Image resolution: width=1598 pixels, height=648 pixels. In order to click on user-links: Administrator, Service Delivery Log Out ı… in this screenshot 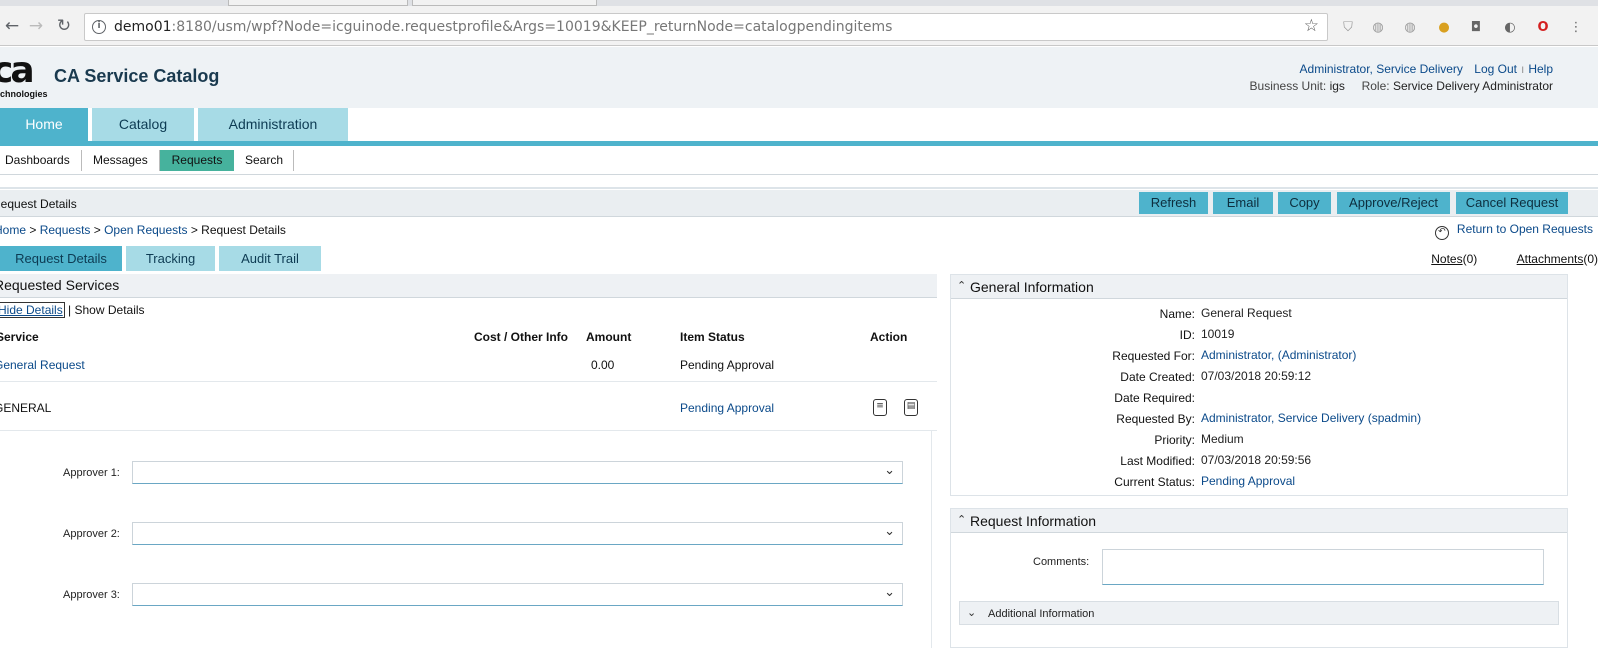, I will do `click(1426, 69)`.